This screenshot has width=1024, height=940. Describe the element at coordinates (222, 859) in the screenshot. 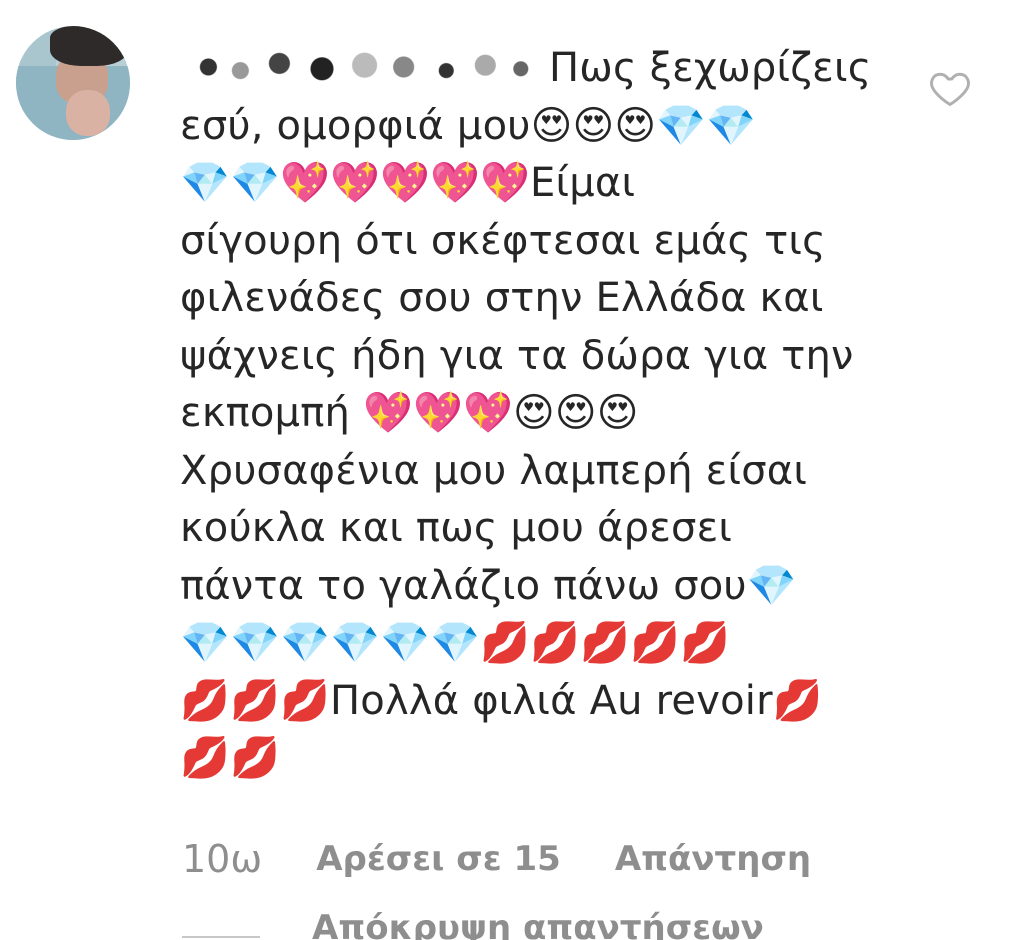

I see `timestamp: 10ω` at that location.